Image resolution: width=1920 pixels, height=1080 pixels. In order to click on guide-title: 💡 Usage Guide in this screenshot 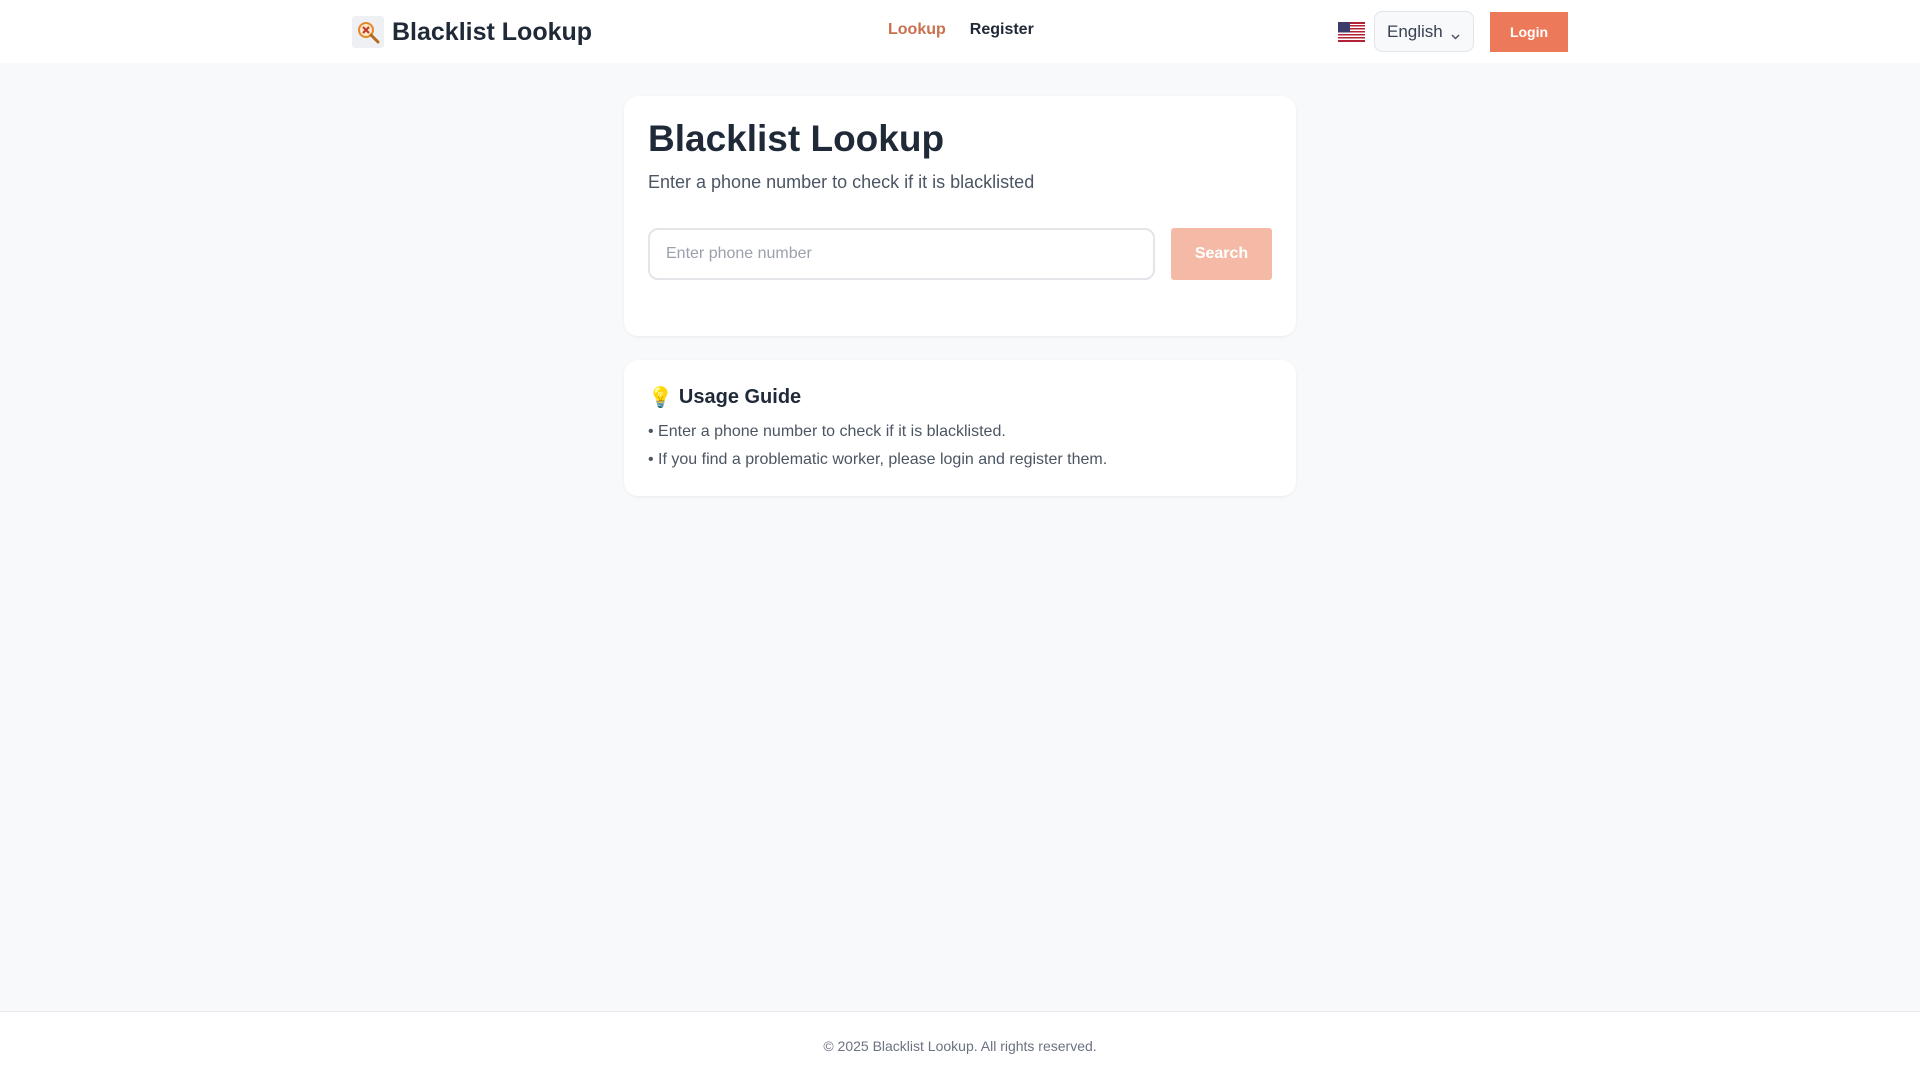, I will do `click(724, 397)`.